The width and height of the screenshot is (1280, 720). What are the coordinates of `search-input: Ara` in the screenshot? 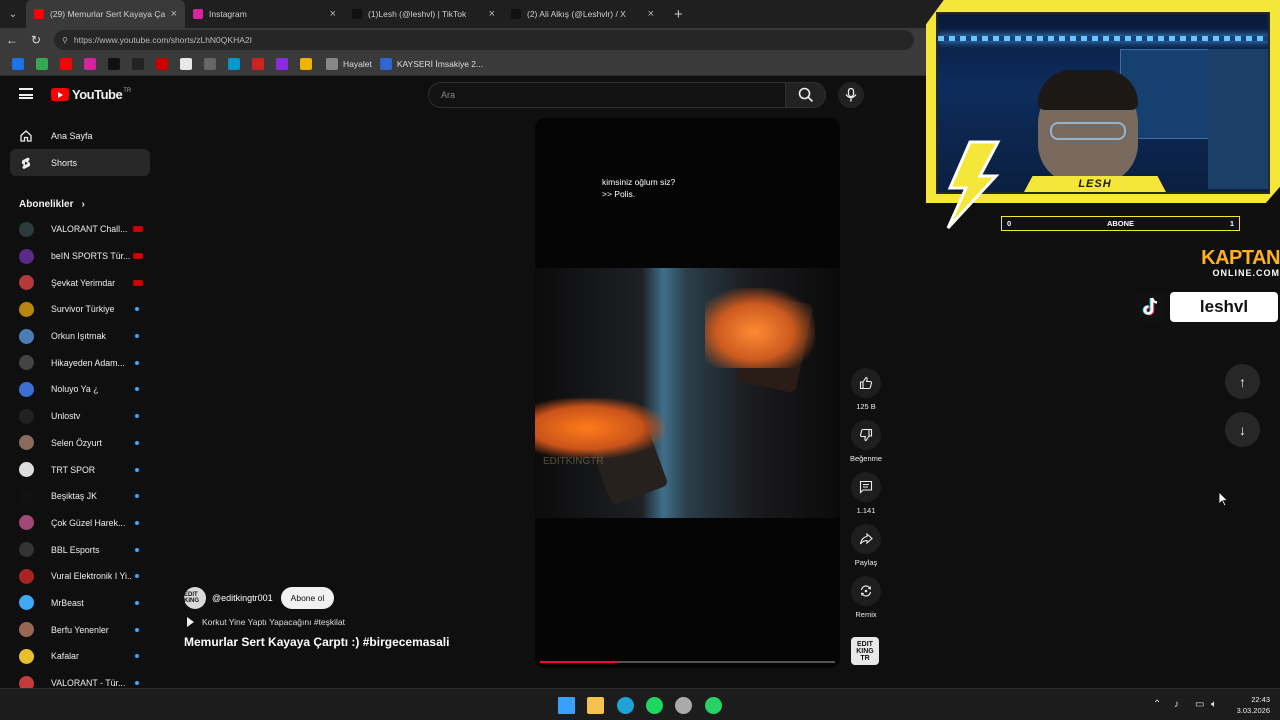 It's located at (607, 95).